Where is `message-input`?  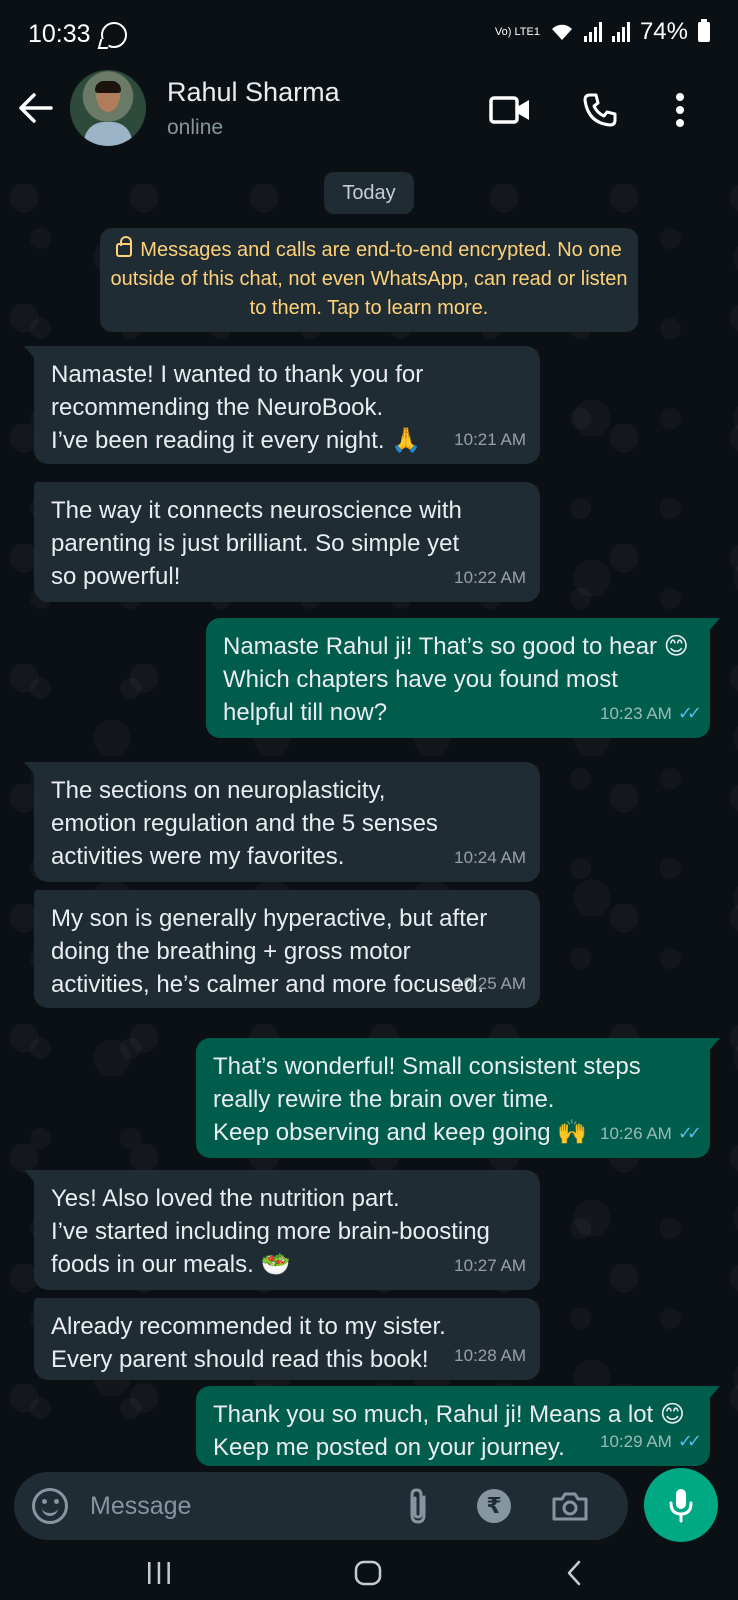 message-input is located at coordinates (235, 1506).